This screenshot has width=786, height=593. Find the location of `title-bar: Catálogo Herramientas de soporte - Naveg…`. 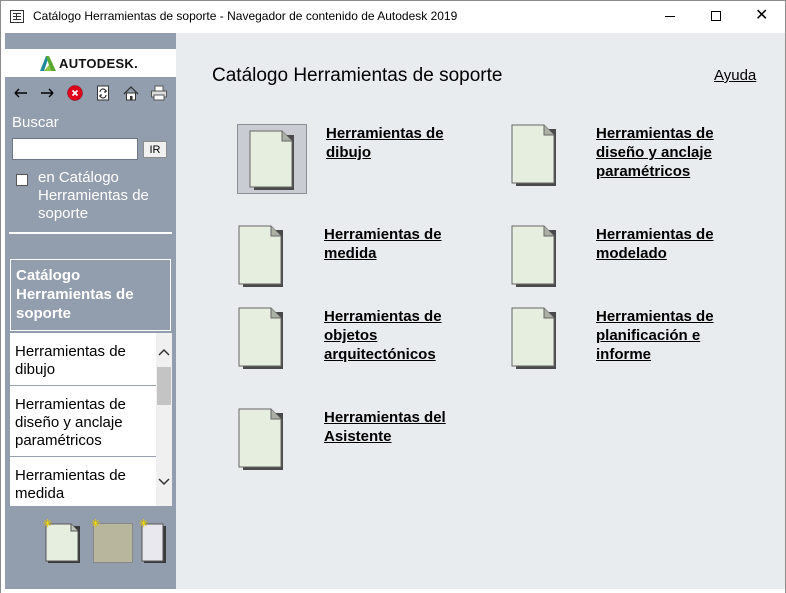

title-bar: Catálogo Herramientas de soporte - Naveg… is located at coordinates (393, 16).